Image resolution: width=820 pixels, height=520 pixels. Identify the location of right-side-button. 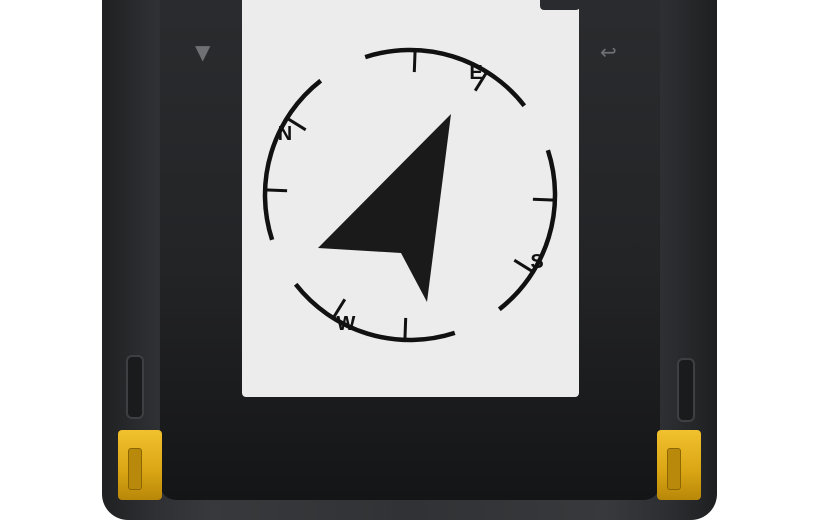
(686, 390).